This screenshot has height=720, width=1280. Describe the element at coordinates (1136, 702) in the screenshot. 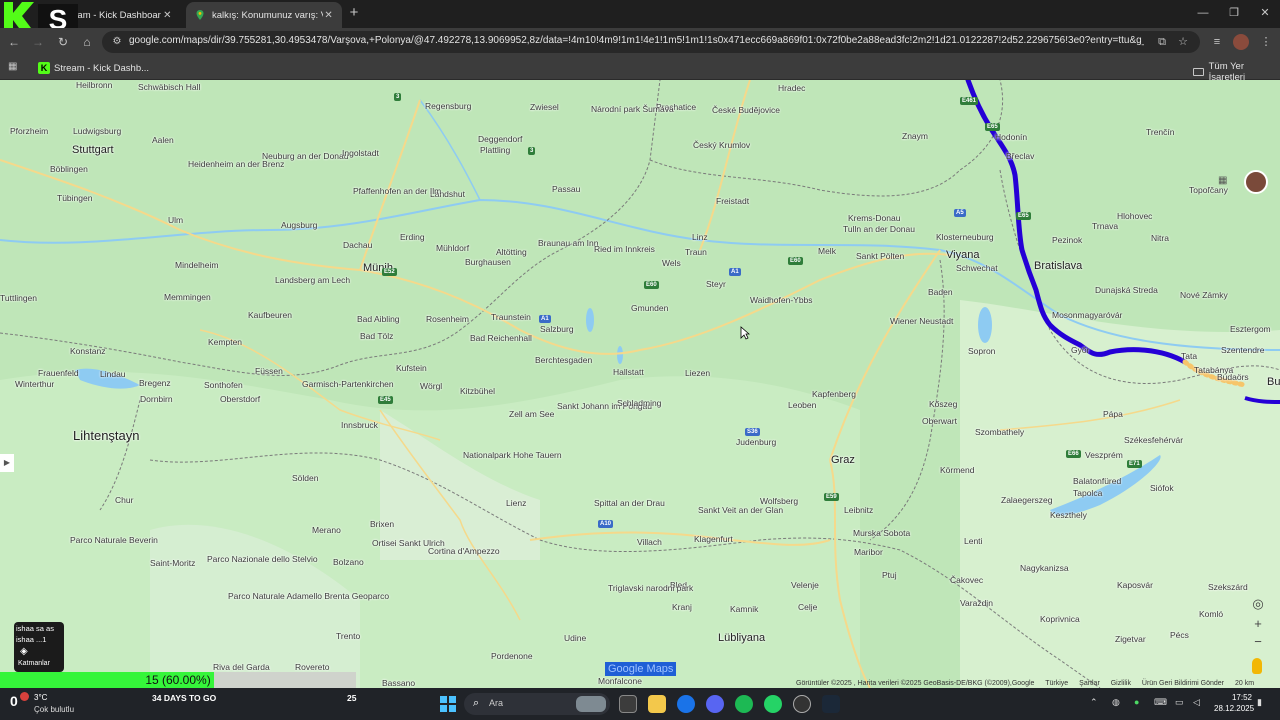

I see `microphone-icon: ●` at that location.